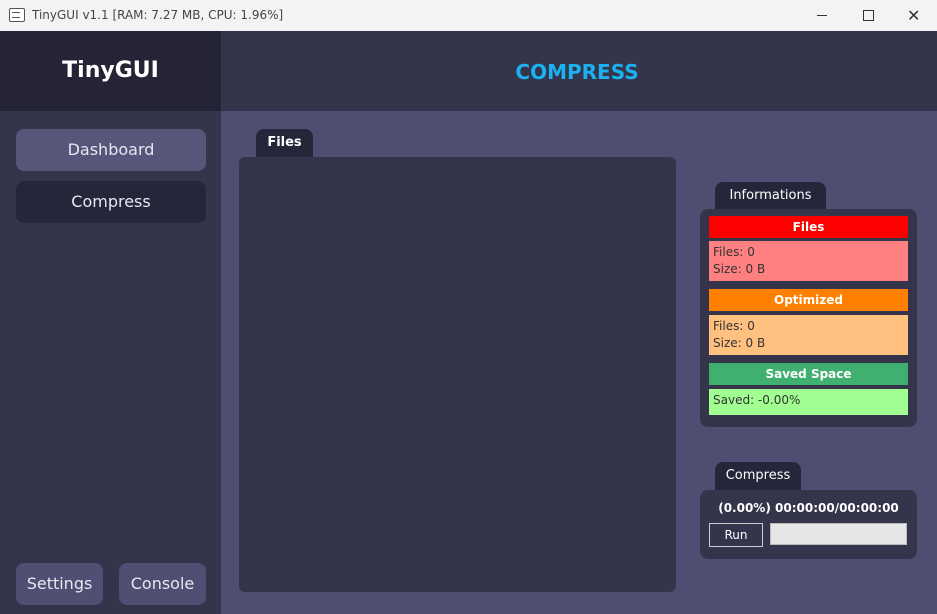 The image size is (937, 614). I want to click on app-logo: TinyGUI, so click(110, 70).